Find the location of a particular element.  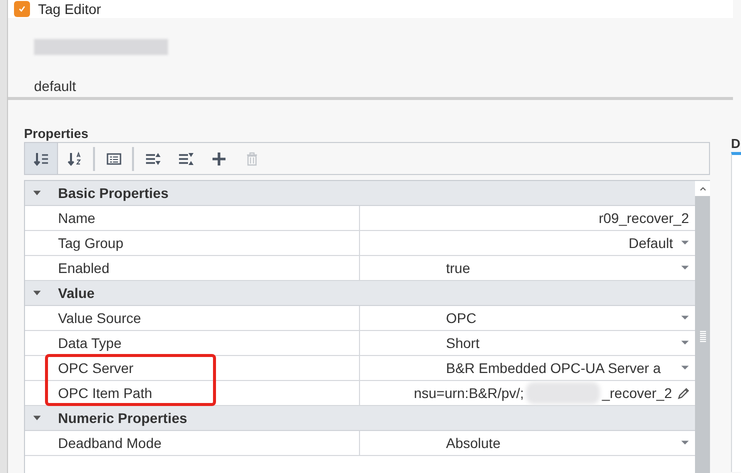

property-label: Data Type is located at coordinates (90, 343).